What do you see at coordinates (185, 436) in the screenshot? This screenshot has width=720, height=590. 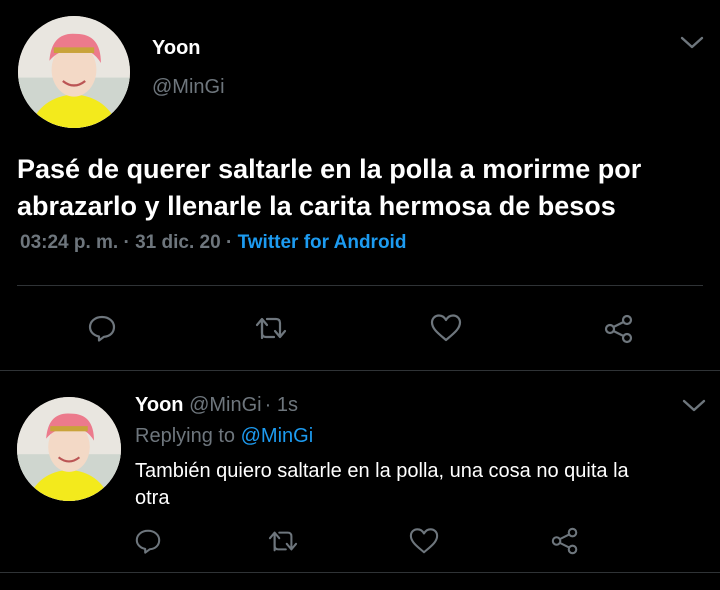 I see `replying-to-label: Replying to` at bounding box center [185, 436].